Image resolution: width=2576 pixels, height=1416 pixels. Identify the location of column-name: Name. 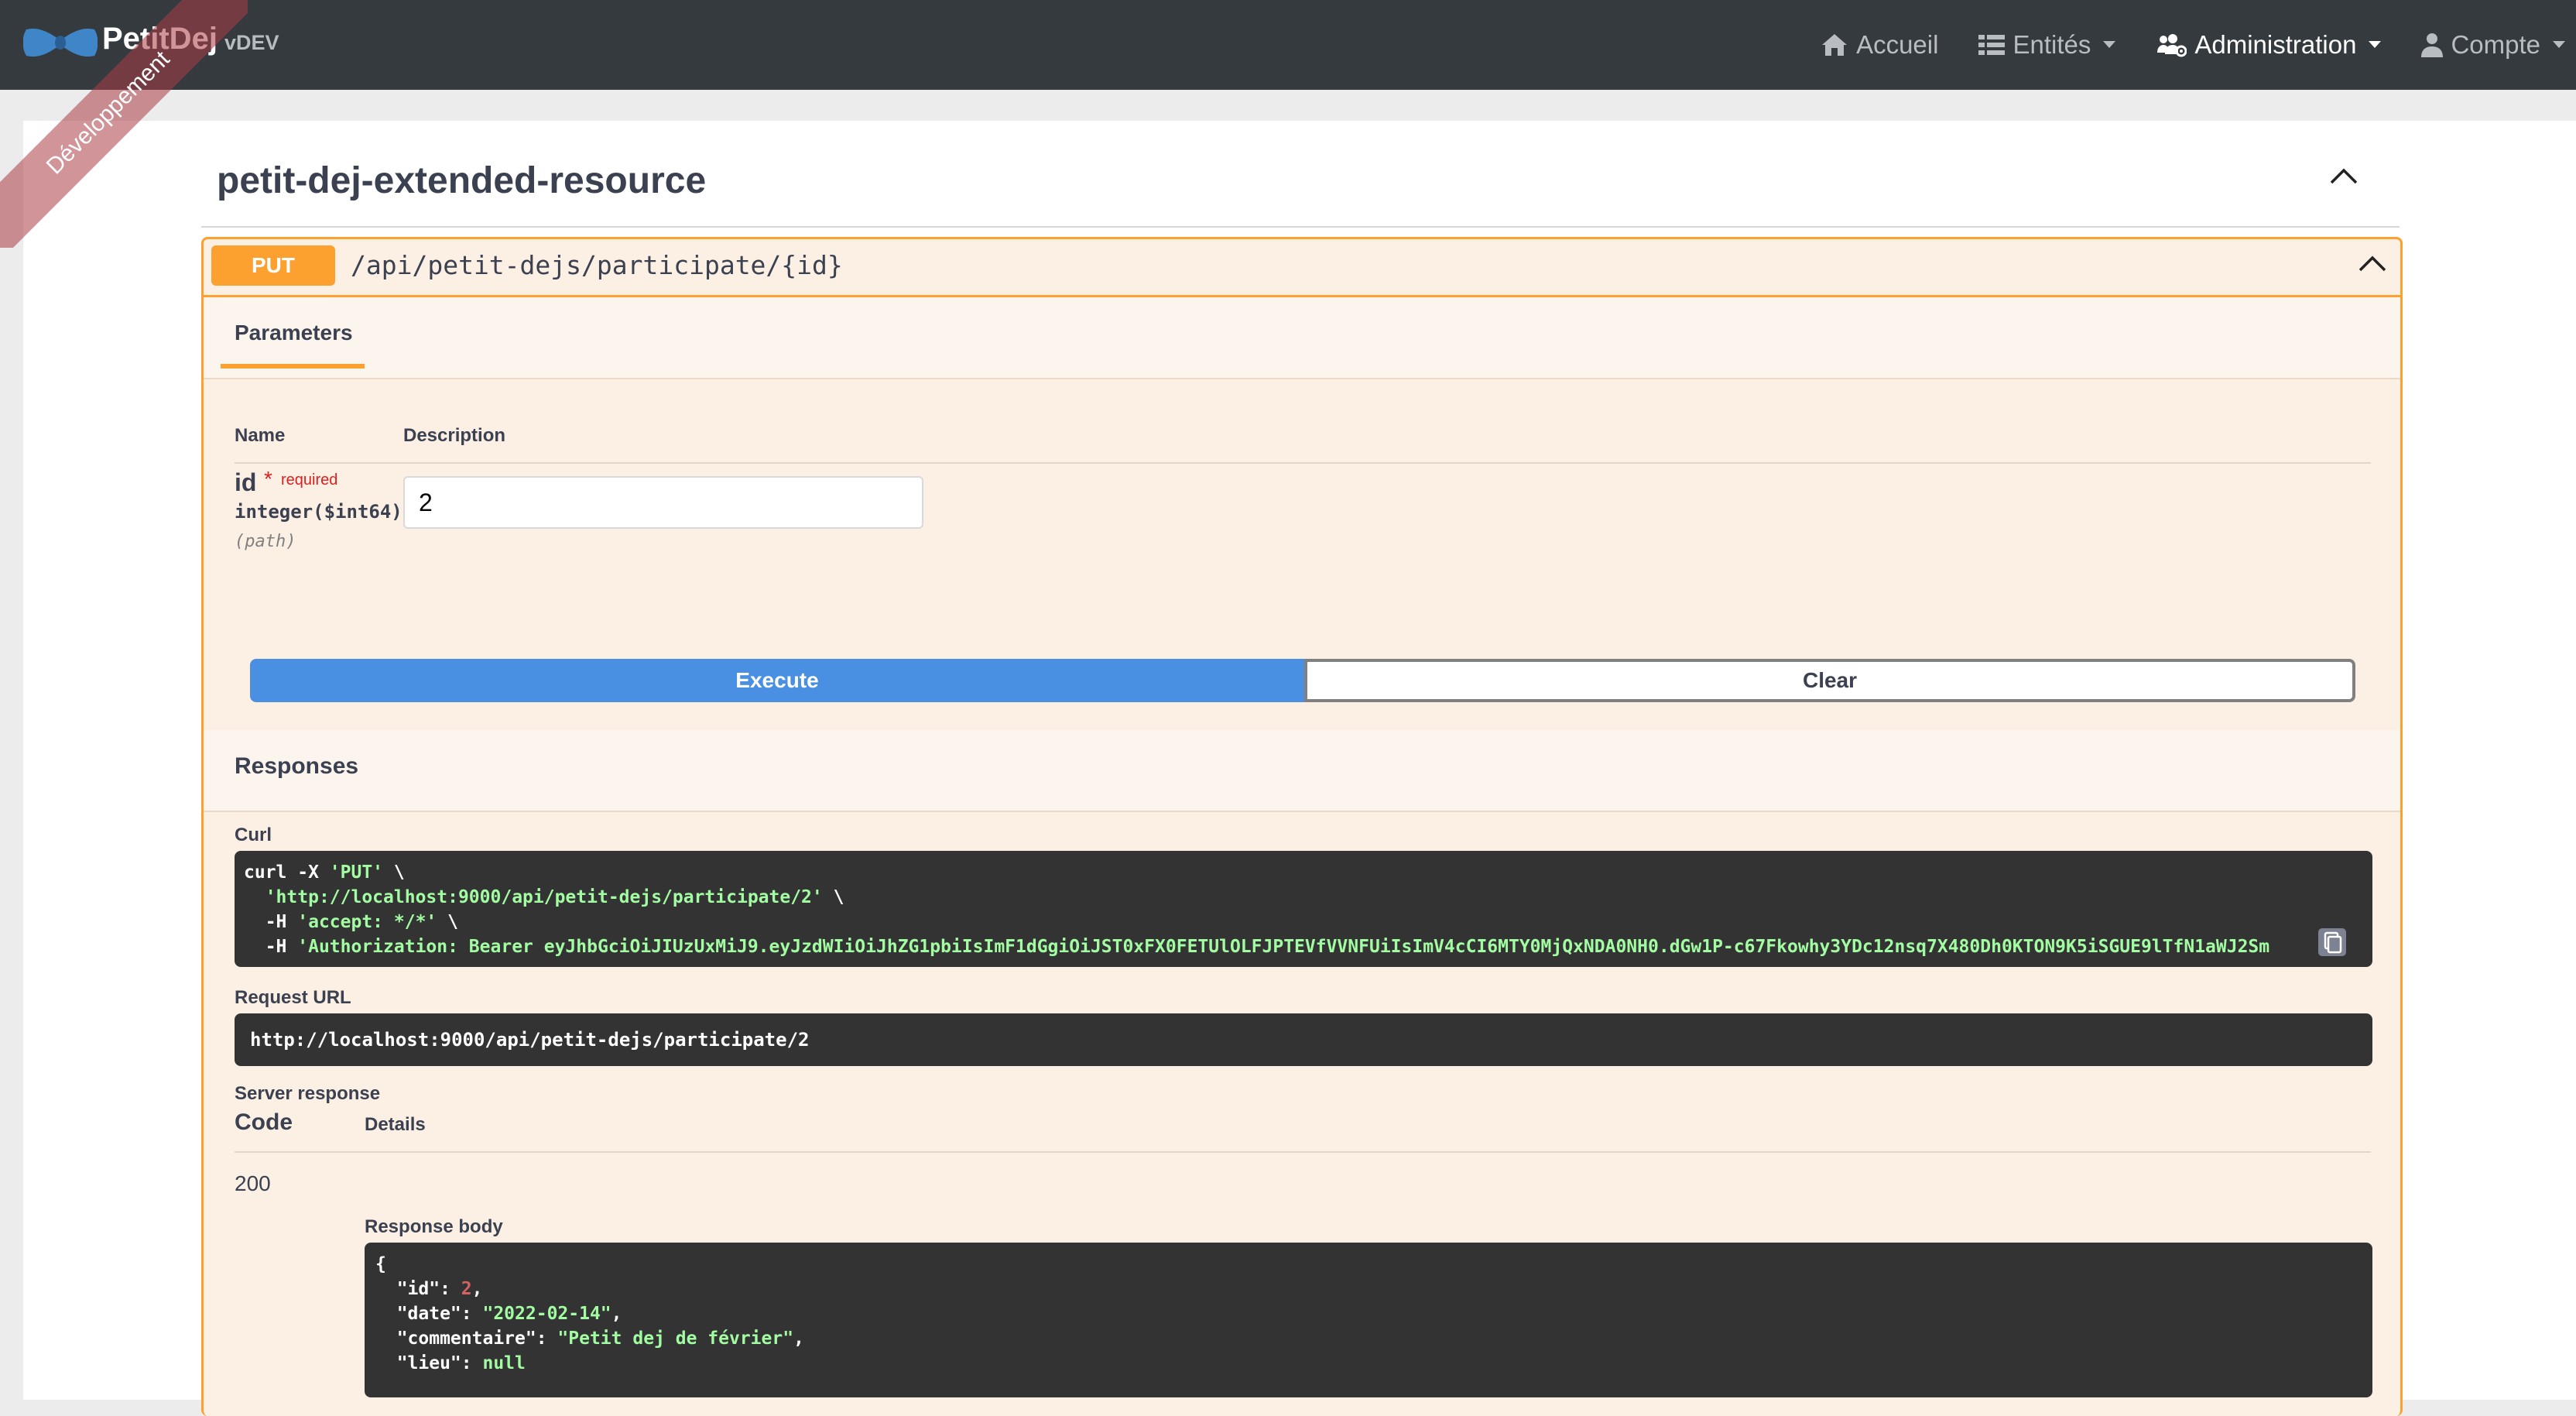
(260, 435).